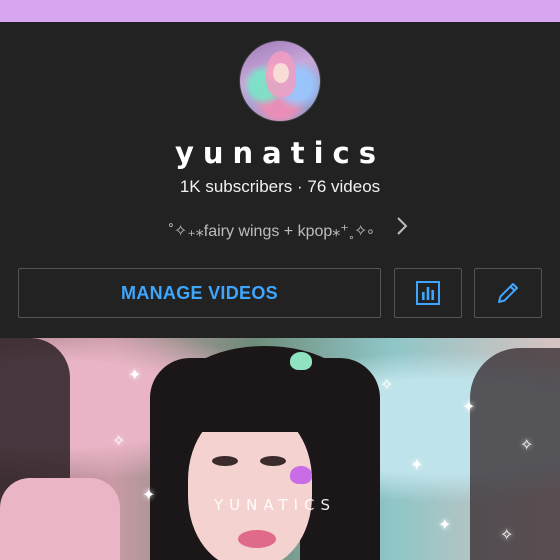 The height and width of the screenshot is (560, 560). I want to click on channel-avatar, so click(280, 81).